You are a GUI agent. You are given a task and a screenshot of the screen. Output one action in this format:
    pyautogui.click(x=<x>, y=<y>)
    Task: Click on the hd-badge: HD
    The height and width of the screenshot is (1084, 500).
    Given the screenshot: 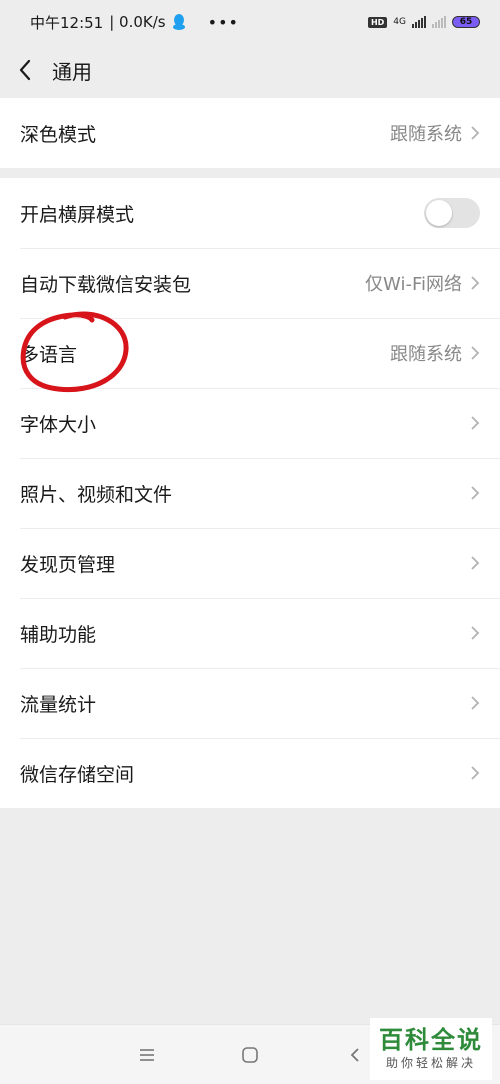 What is the action you would take?
    pyautogui.click(x=377, y=22)
    